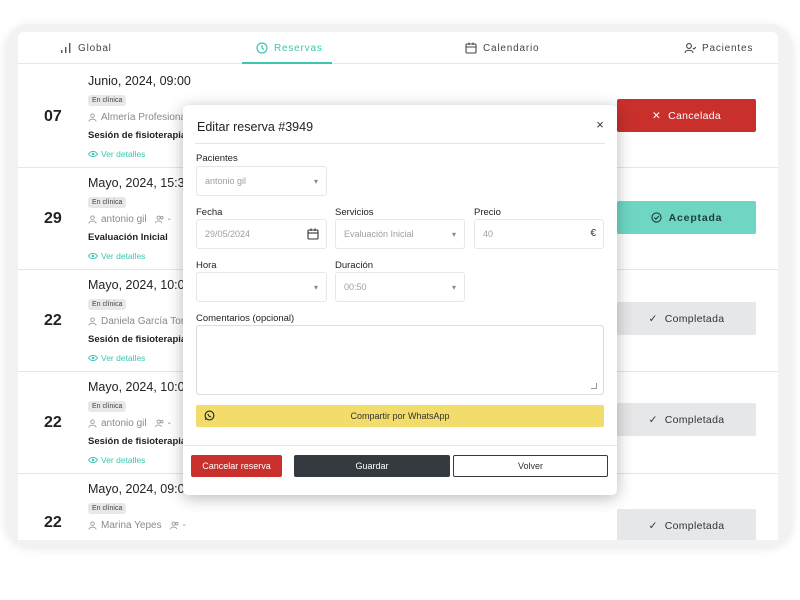 Image resolution: width=800 pixels, height=600 pixels. What do you see at coordinates (261, 181) in the screenshot?
I see `pacientes-select: antonio gil ▾` at bounding box center [261, 181].